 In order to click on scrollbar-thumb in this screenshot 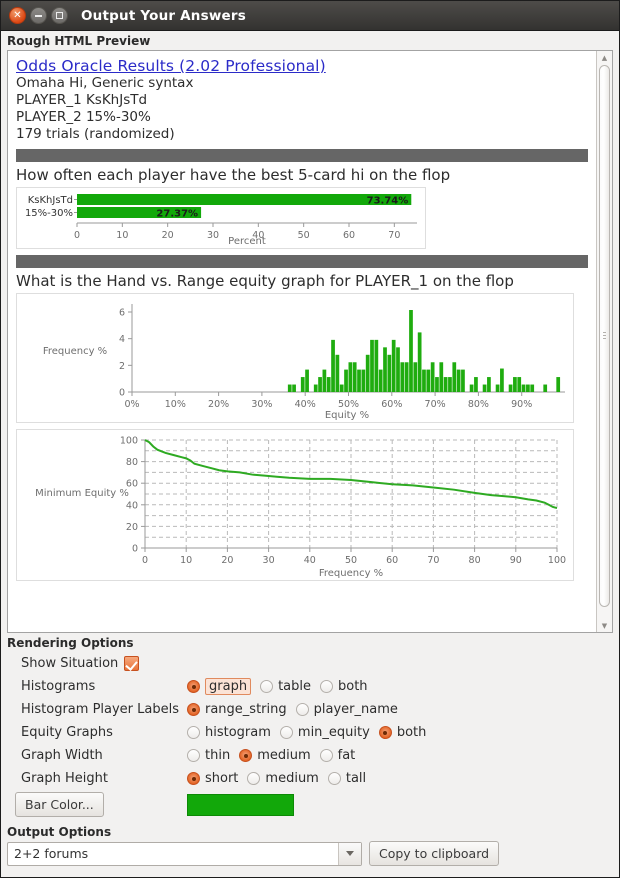, I will do `click(604, 336)`.